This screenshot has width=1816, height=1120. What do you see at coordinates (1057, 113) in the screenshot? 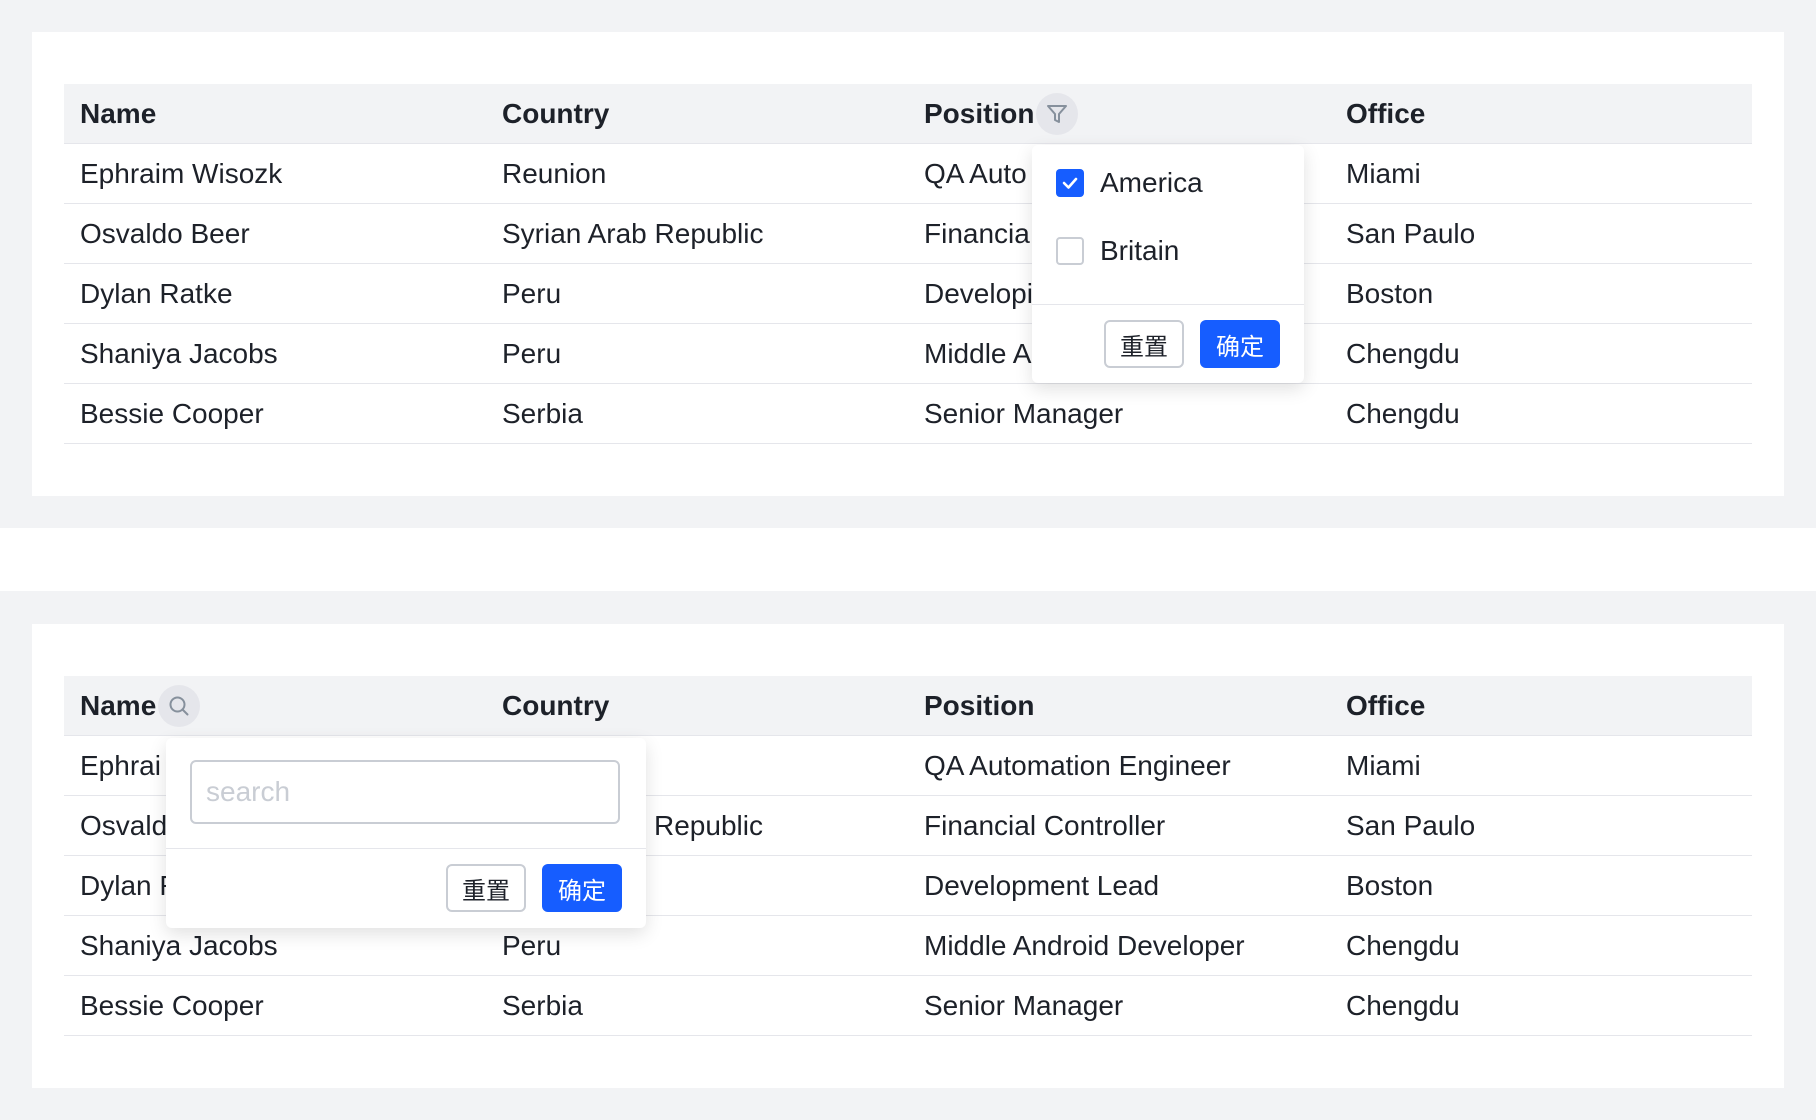
I see `filter-icon` at bounding box center [1057, 113].